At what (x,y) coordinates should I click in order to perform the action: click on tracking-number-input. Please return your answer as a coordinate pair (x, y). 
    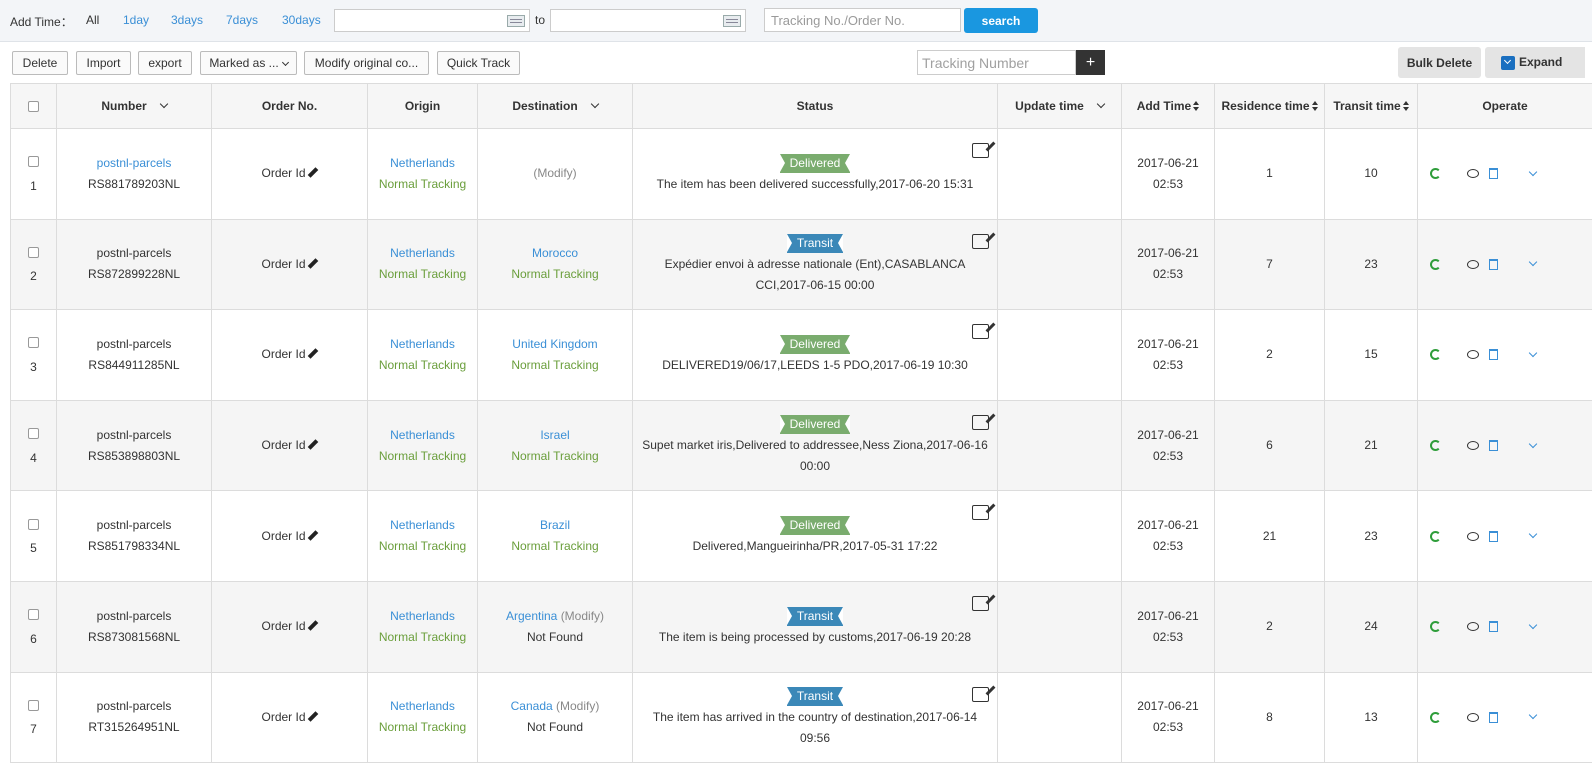
    Looking at the image, I should click on (996, 62).